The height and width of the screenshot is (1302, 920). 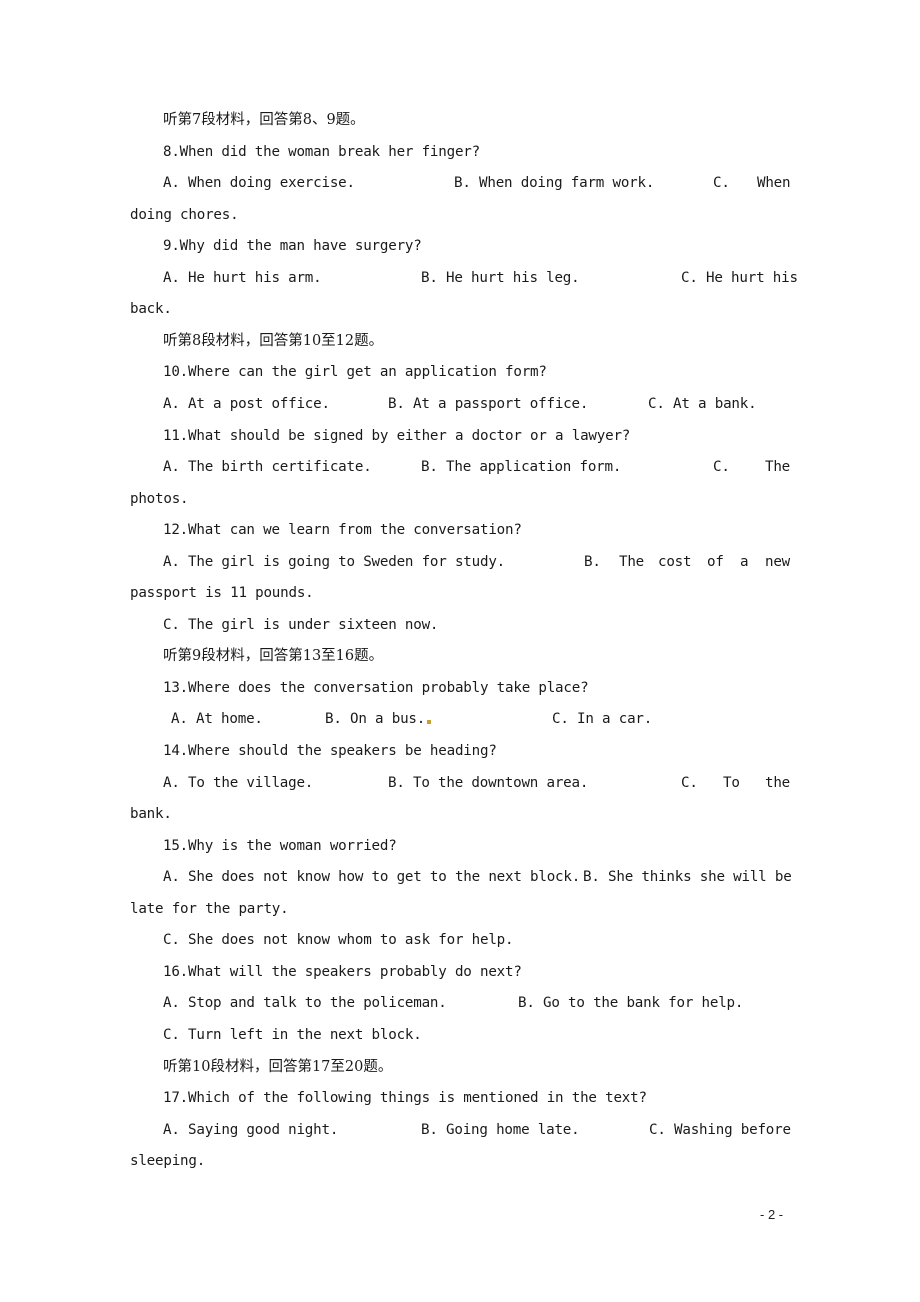 I want to click on answer-option-text: To, so click(x=731, y=782).